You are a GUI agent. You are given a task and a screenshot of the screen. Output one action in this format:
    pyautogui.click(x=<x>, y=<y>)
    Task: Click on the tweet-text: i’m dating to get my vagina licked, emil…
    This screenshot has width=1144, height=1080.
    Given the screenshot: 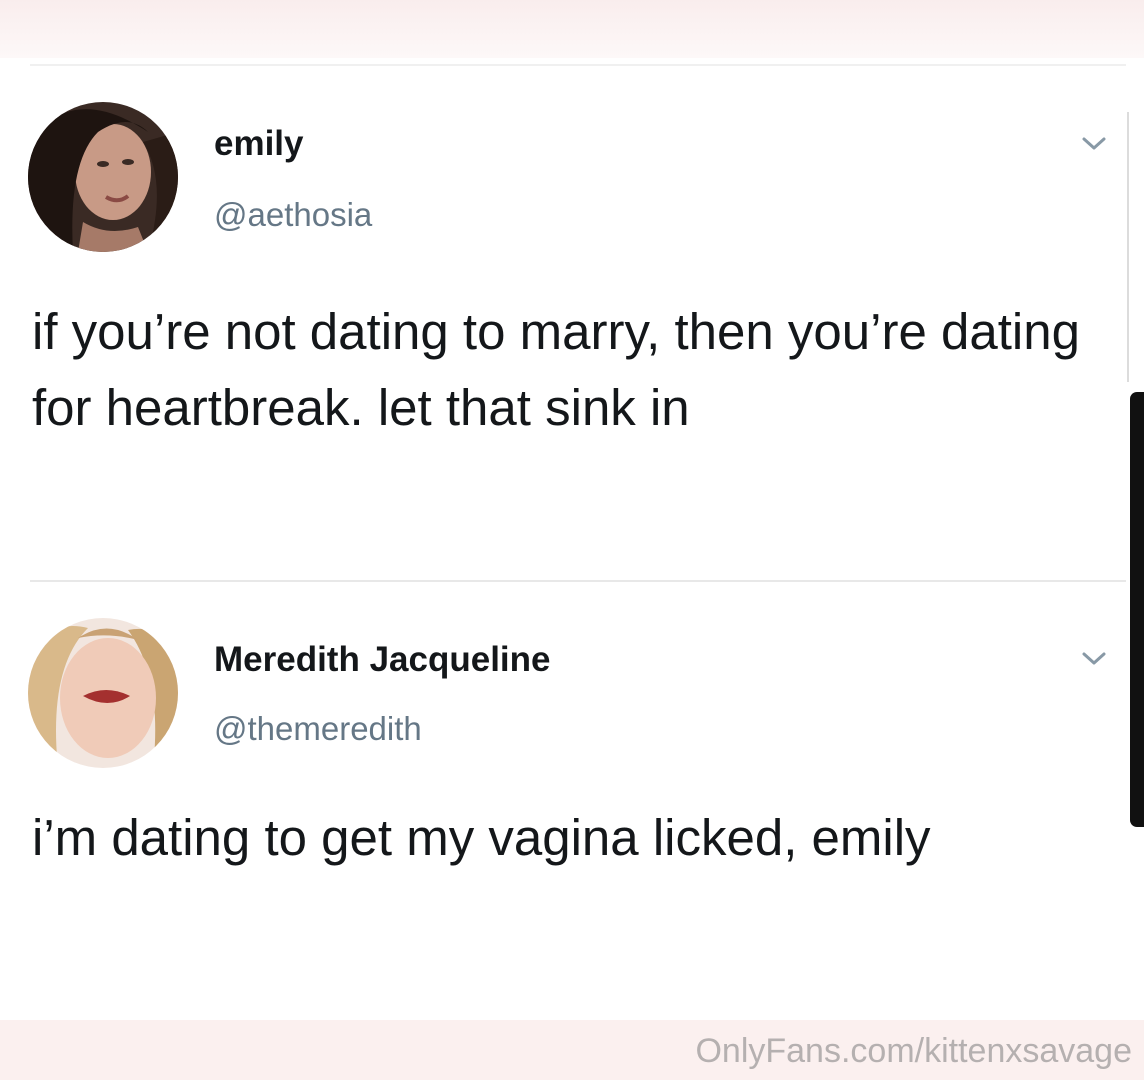 What is the action you would take?
    pyautogui.click(x=481, y=837)
    